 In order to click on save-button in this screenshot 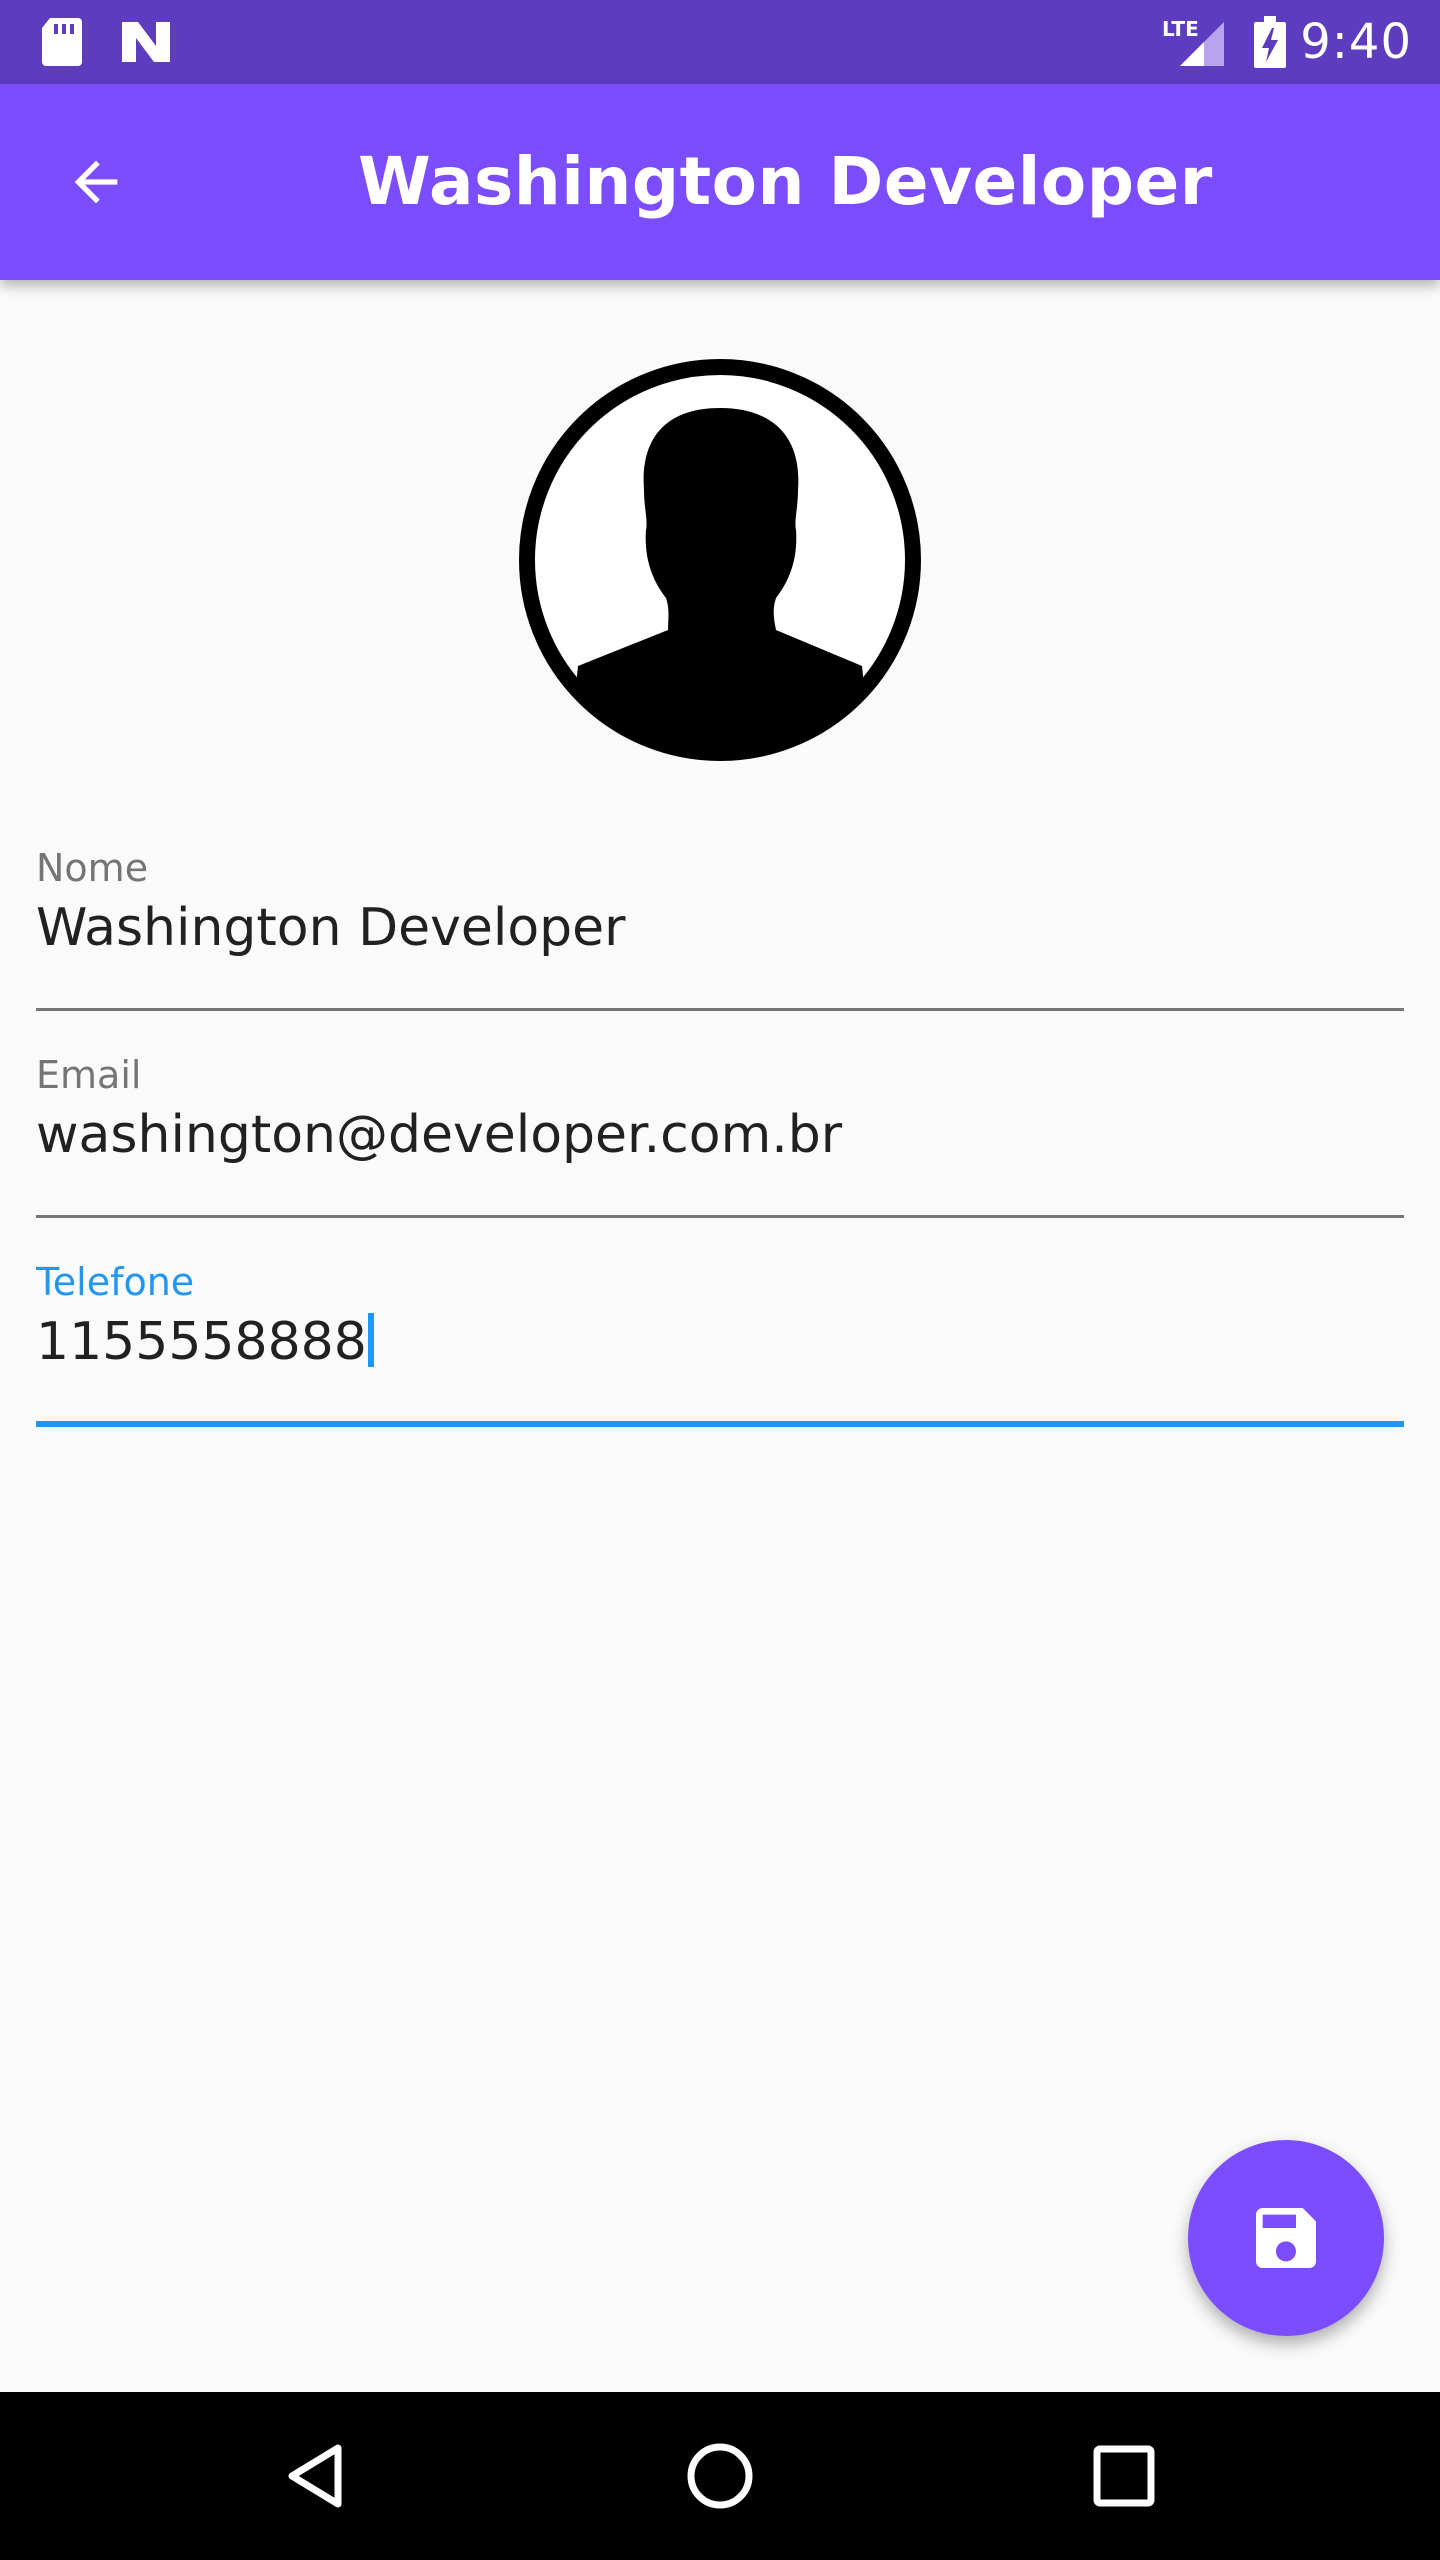, I will do `click(1286, 2238)`.